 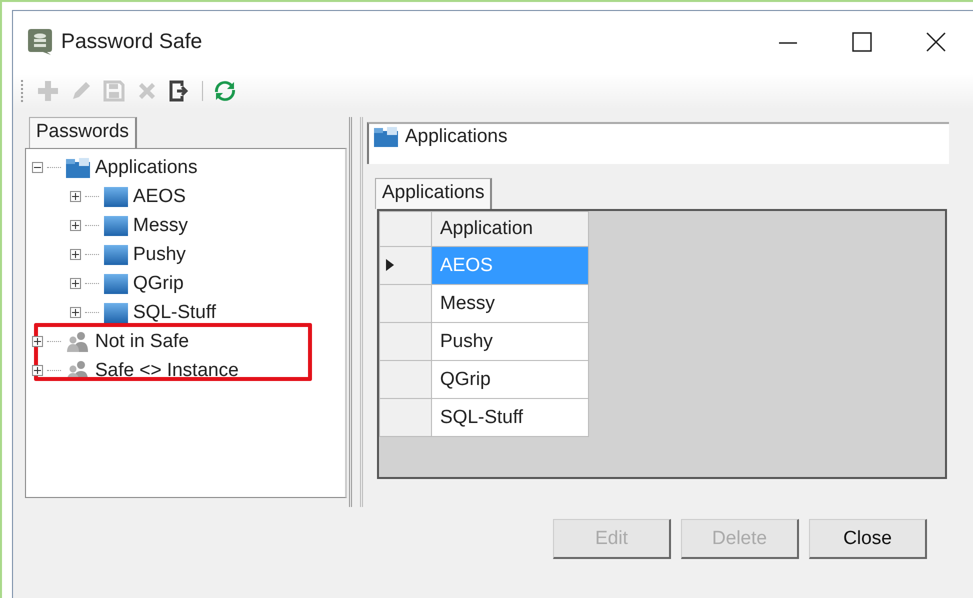 What do you see at coordinates (510, 341) in the screenshot?
I see `table-cell: Pushy` at bounding box center [510, 341].